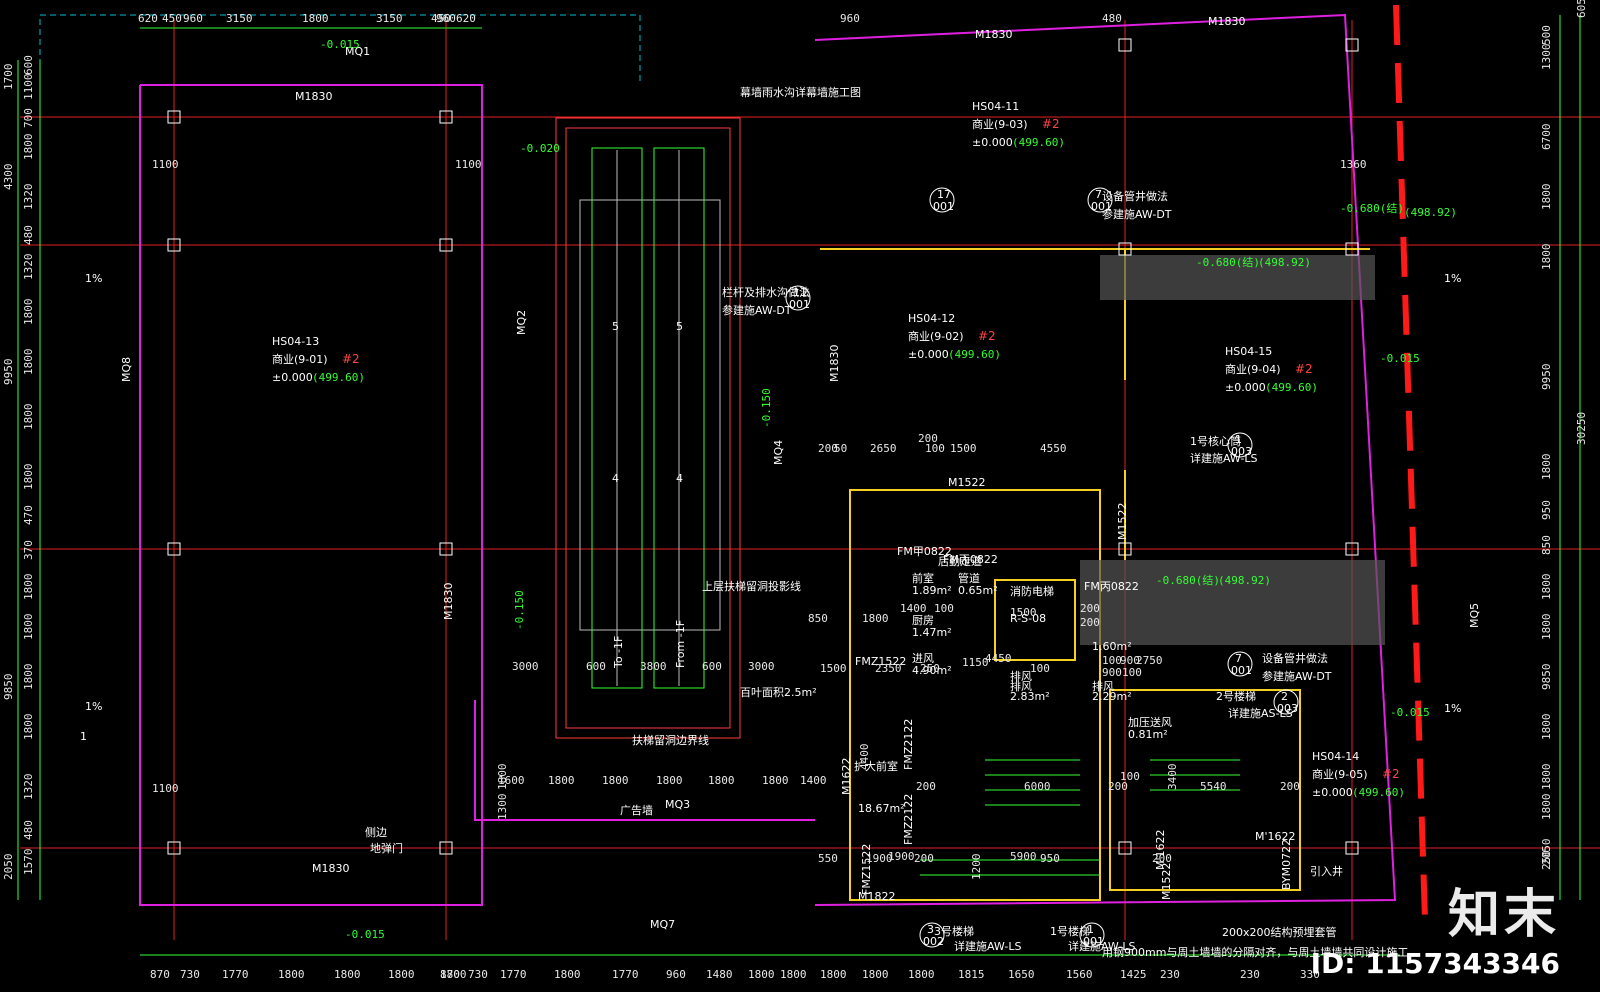 This screenshot has width=1600, height=992. Describe the element at coordinates (778, 692) in the screenshot. I see `annotation-note: 百叶面积2.5m²` at that location.